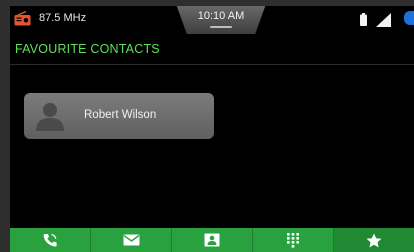 This screenshot has height=252, width=414. What do you see at coordinates (409, 18) in the screenshot?
I see `bluetooth-icon` at bounding box center [409, 18].